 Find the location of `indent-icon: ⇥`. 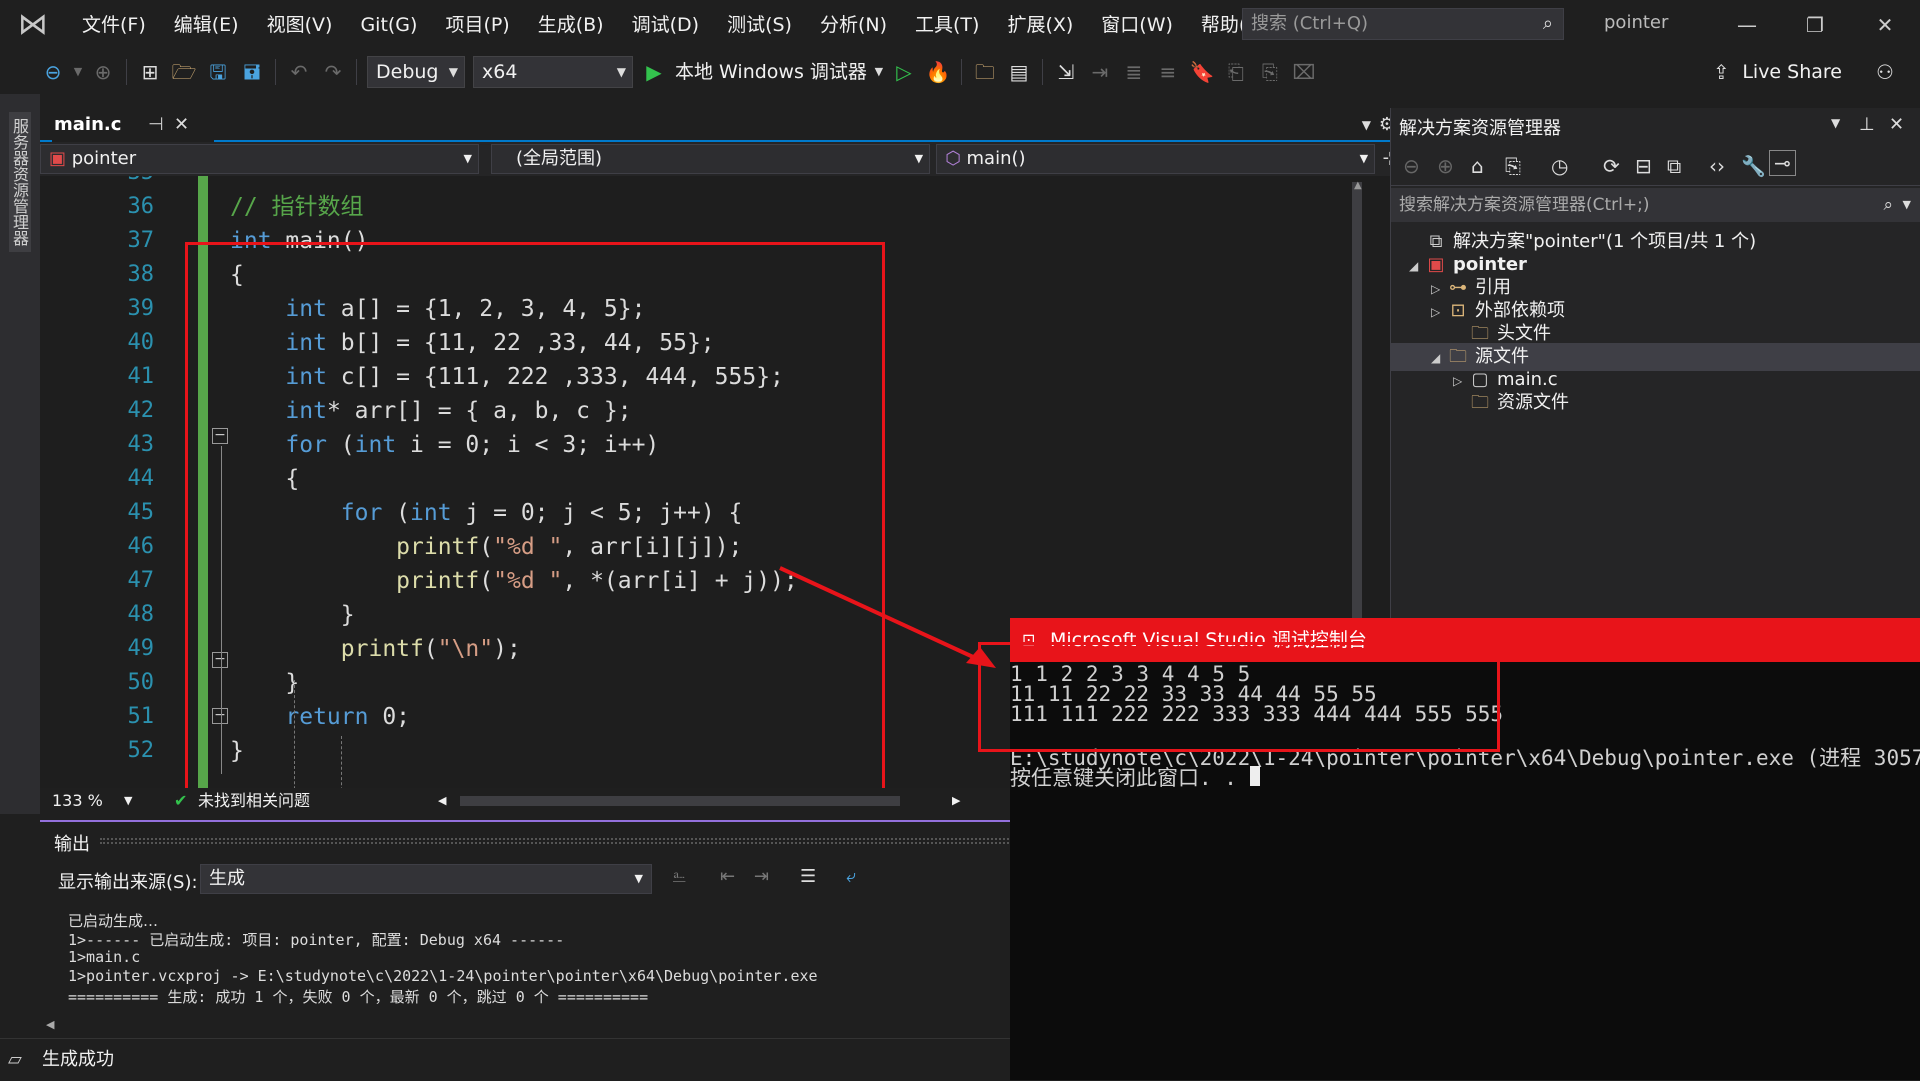

indent-icon: ⇥ is located at coordinates (1100, 72).